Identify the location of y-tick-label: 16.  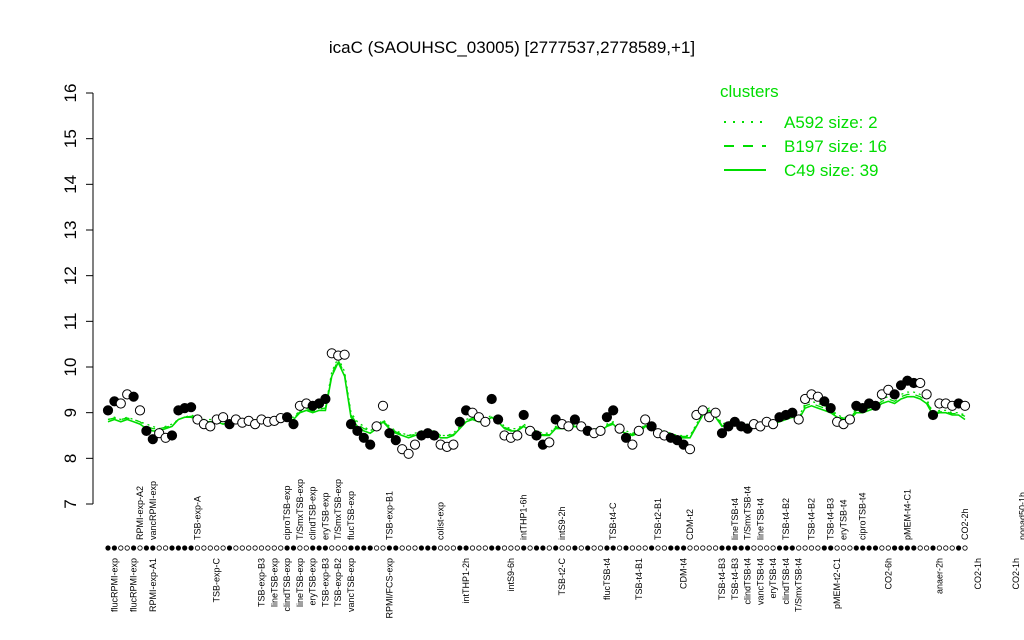
(70, 93).